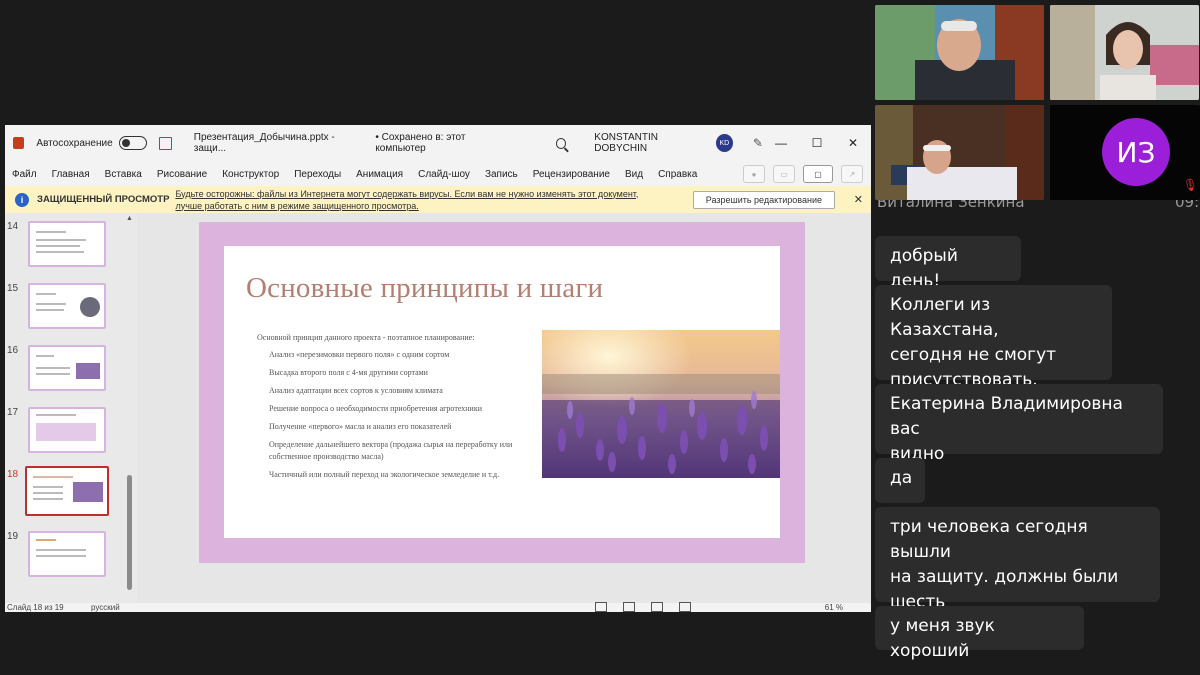 The image size is (1200, 675). What do you see at coordinates (133, 143) in the screenshot?
I see `autosave-toggle` at bounding box center [133, 143].